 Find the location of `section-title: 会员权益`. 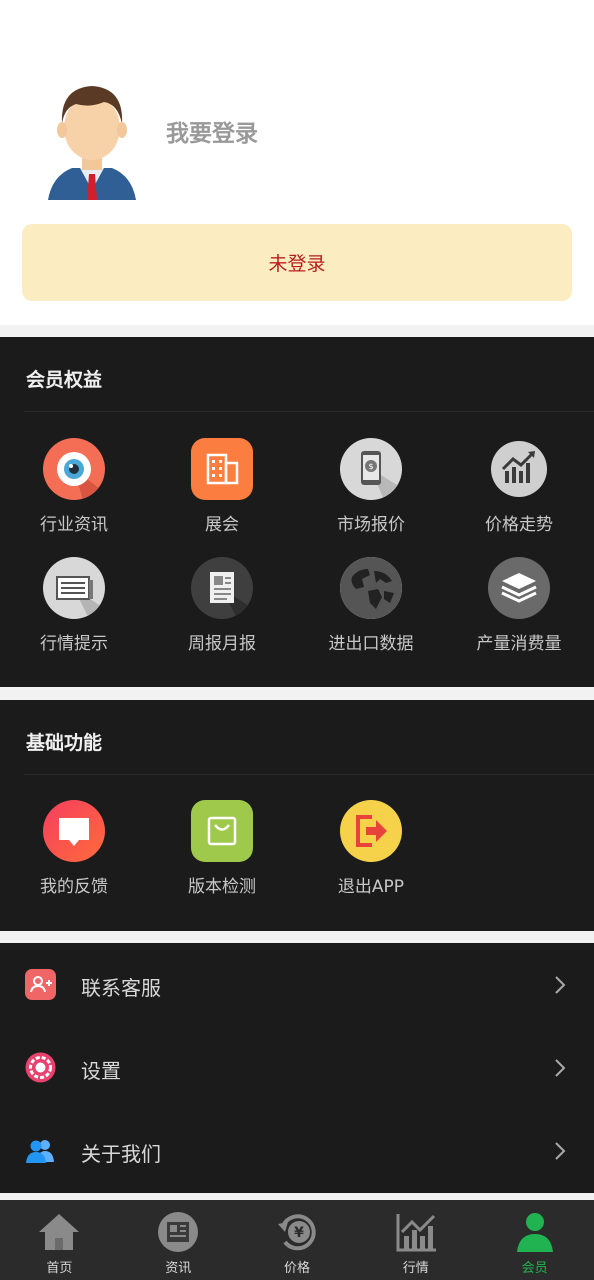

section-title: 会员权益 is located at coordinates (64, 380).